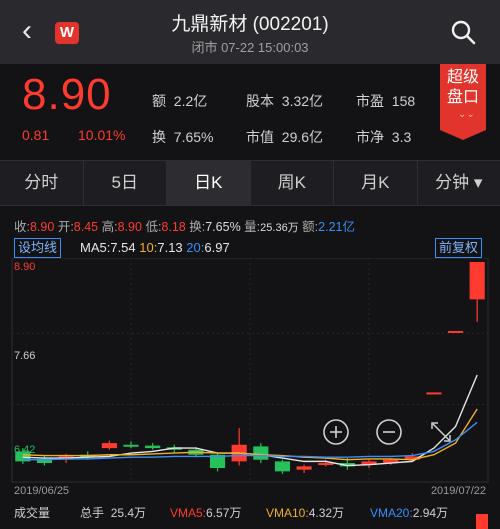  What do you see at coordinates (441, 432) in the screenshot?
I see `expand-icon` at bounding box center [441, 432].